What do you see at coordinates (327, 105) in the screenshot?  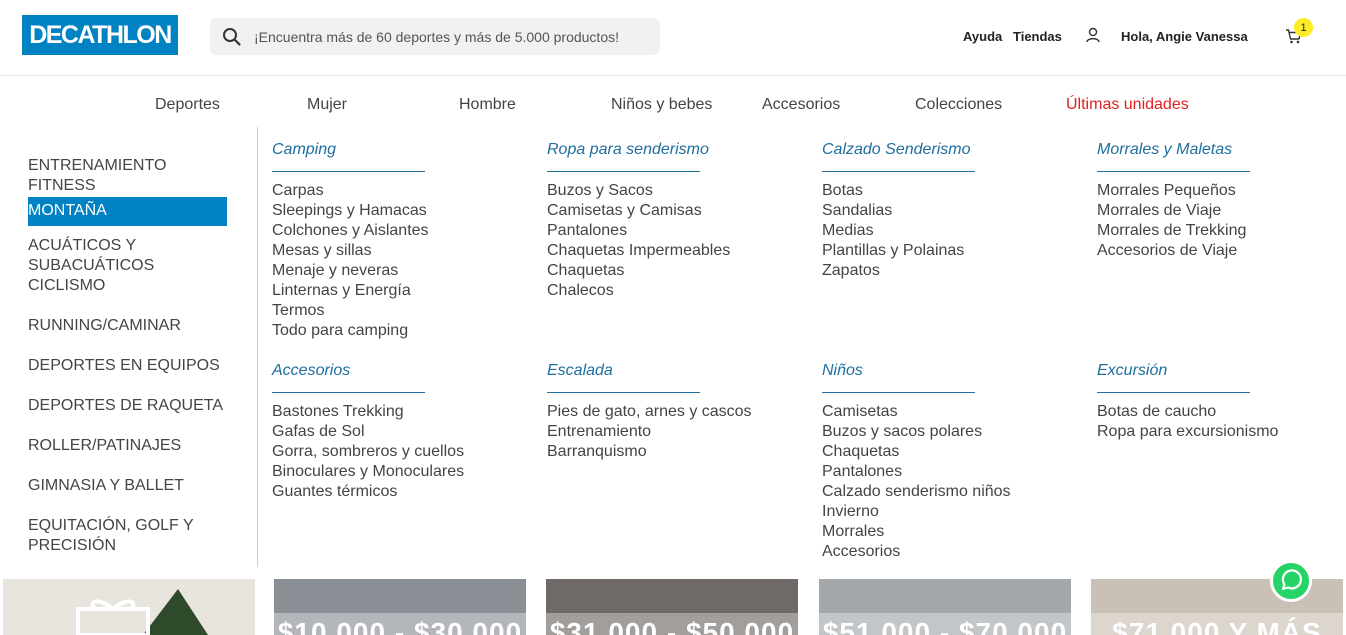 I see `nav-mujer: Mujer` at bounding box center [327, 105].